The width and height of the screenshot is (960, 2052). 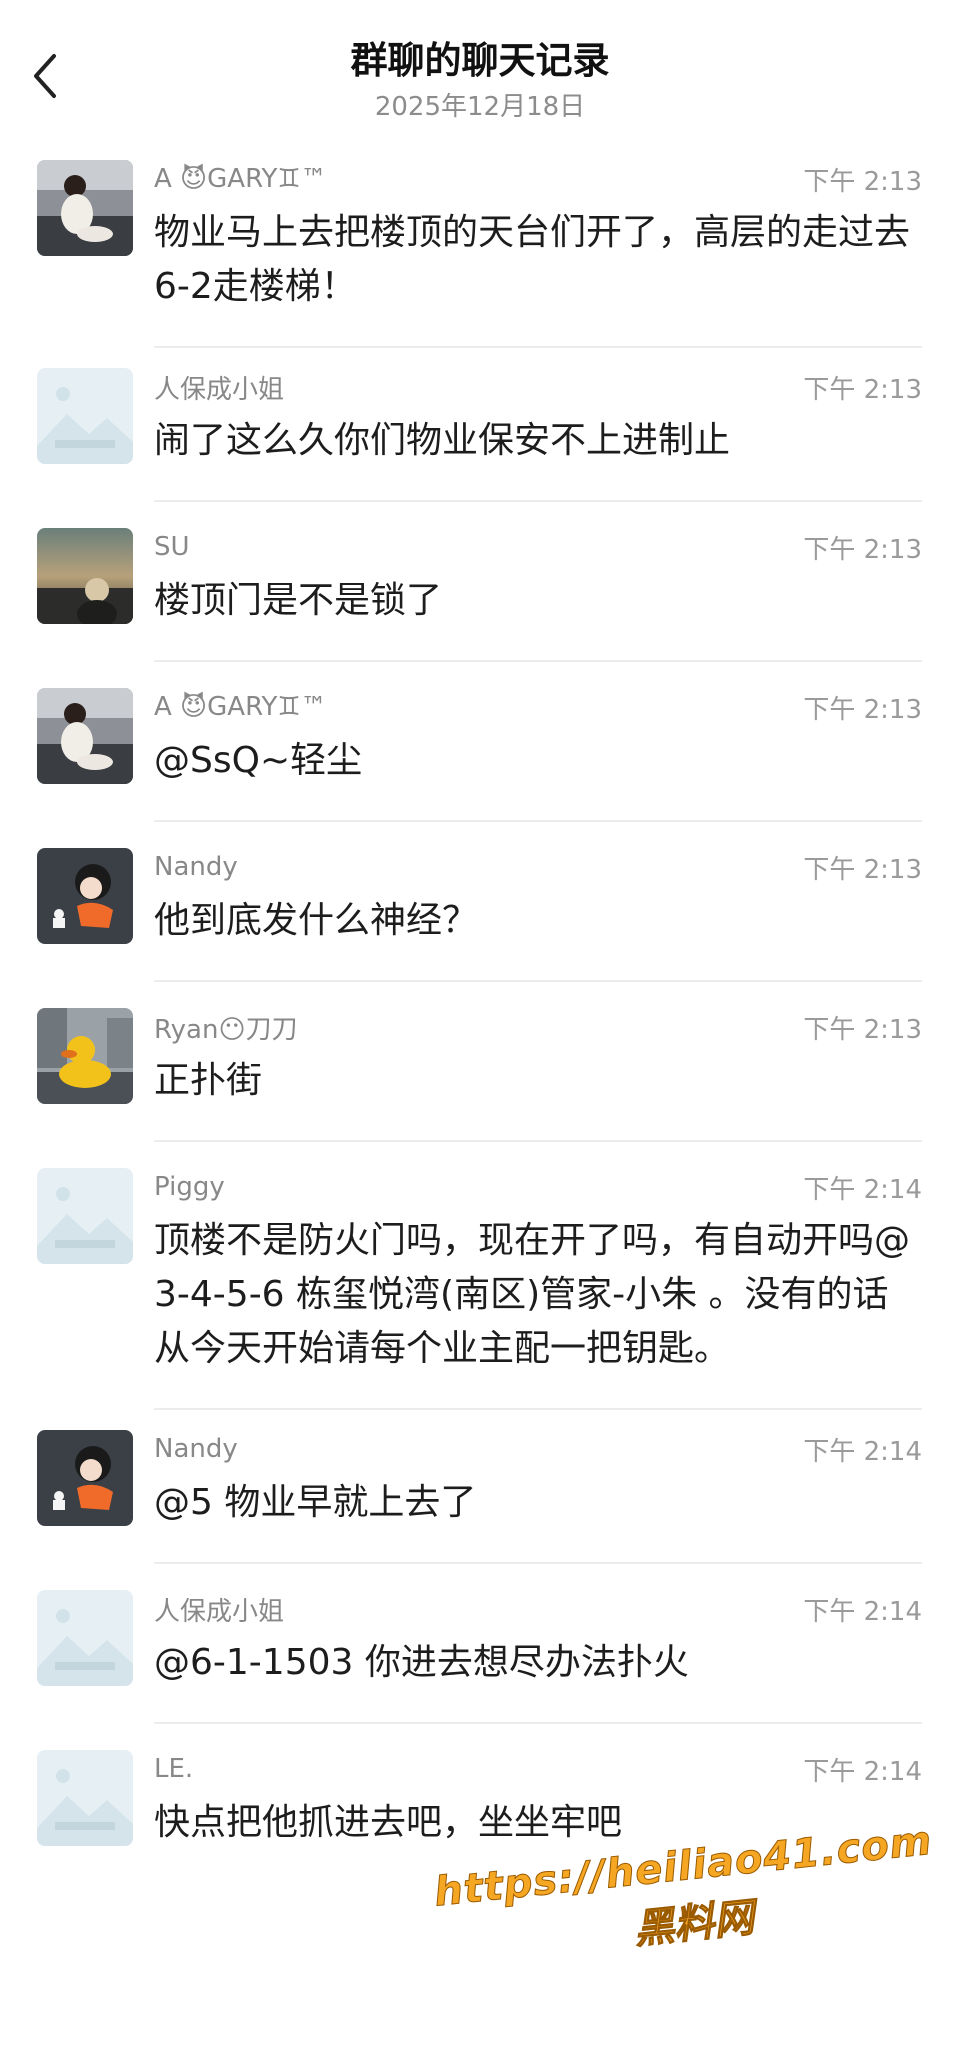 I want to click on sender-name: LE., so click(x=173, y=1769).